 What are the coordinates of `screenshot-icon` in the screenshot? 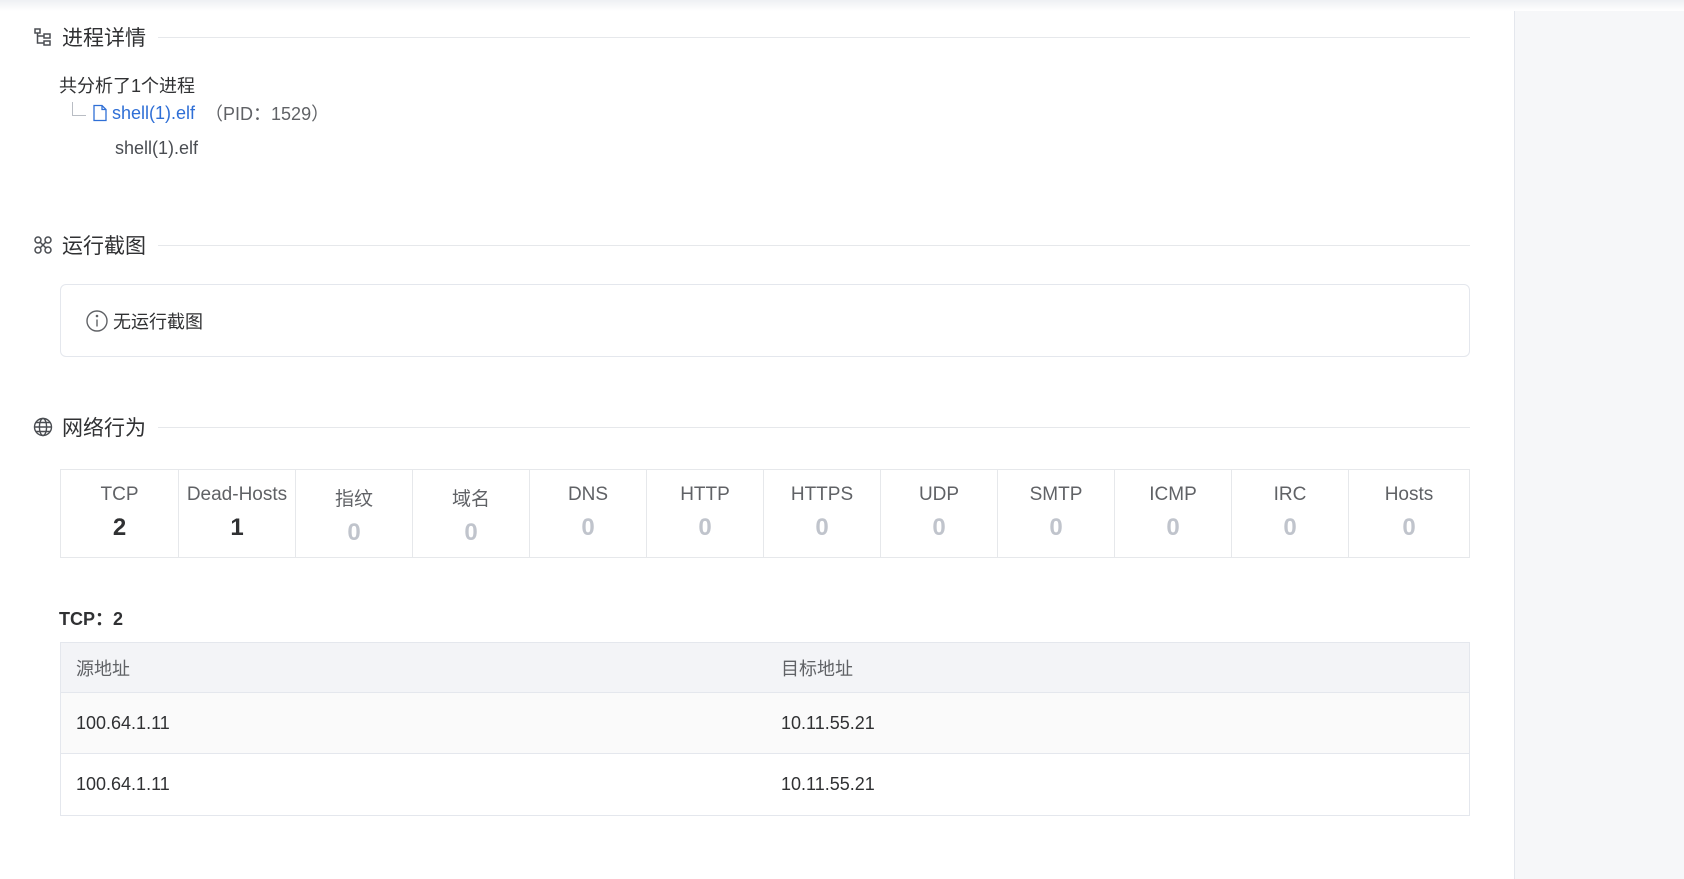 It's located at (43, 245).